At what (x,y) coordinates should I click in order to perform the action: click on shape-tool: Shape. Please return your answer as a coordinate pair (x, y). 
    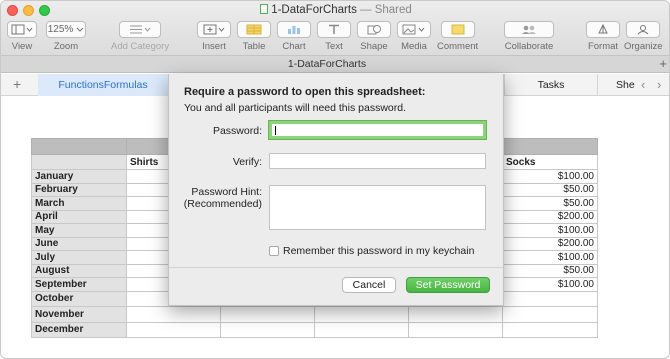
    Looking at the image, I should click on (374, 36).